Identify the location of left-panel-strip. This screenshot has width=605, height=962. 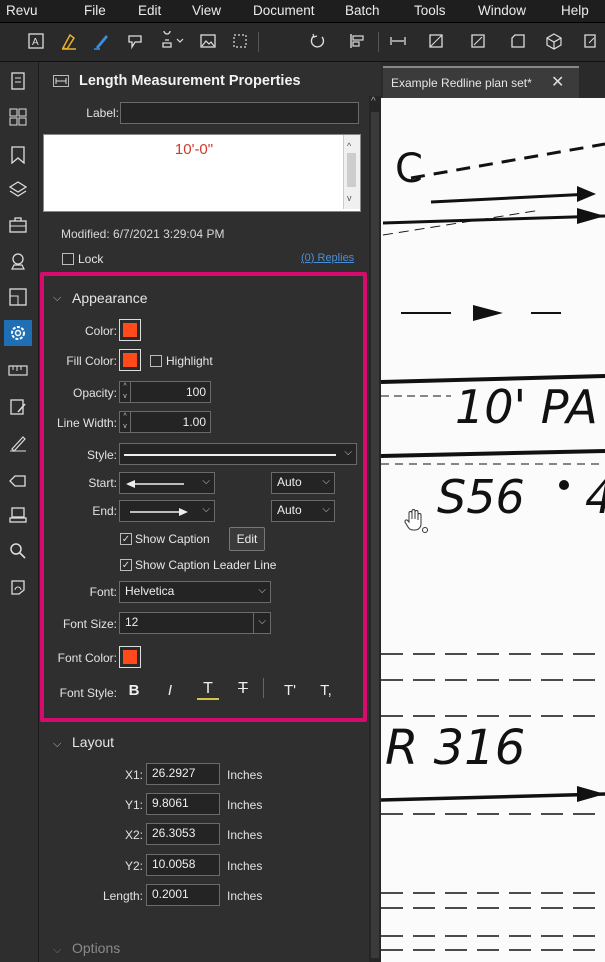
(19, 512).